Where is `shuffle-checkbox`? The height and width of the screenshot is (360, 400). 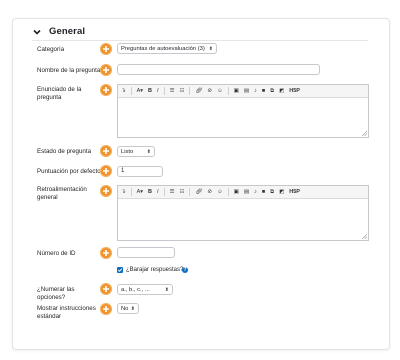 shuffle-checkbox is located at coordinates (120, 270).